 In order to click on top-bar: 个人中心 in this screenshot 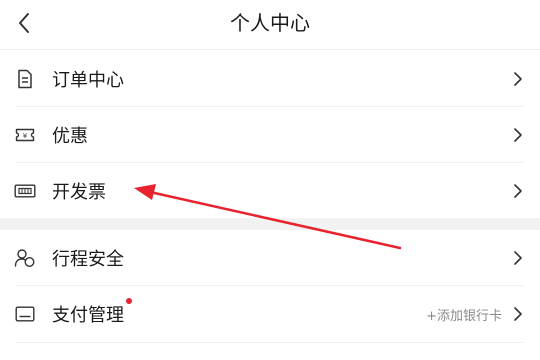, I will do `click(270, 25)`.